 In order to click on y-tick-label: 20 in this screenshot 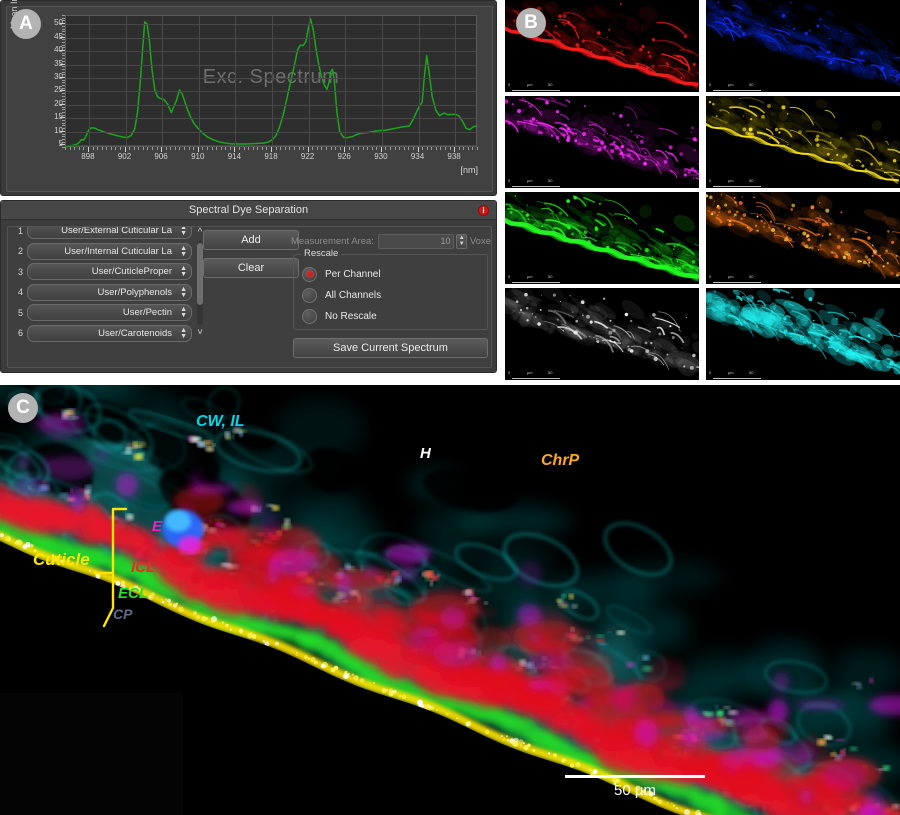, I will do `click(58, 103)`.